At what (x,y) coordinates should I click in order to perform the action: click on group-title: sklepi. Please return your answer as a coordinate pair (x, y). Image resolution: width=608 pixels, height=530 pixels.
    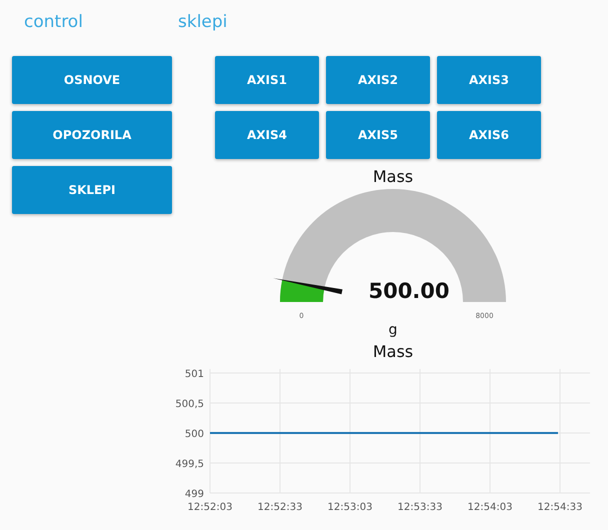
    Looking at the image, I should click on (203, 23).